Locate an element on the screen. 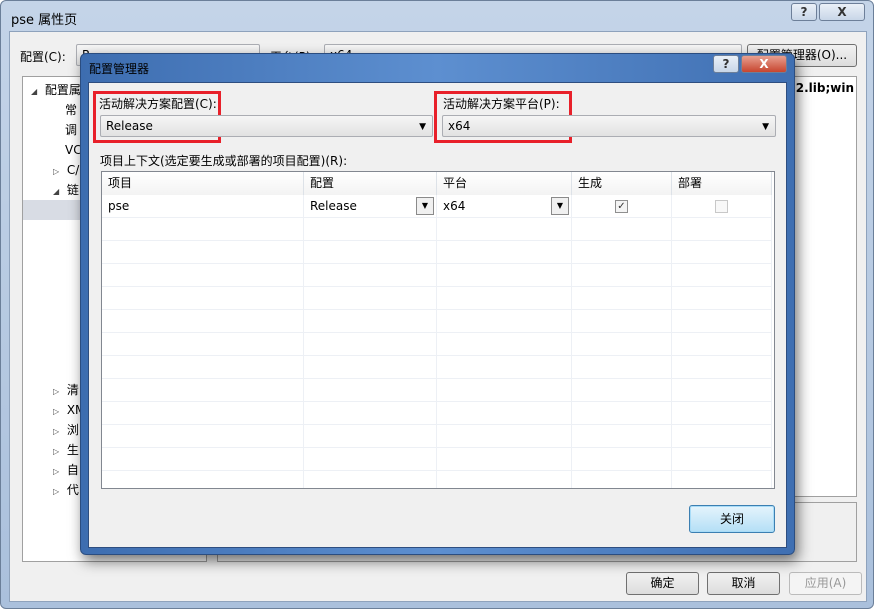 Image resolution: width=874 pixels, height=609 pixels. column-header: 生成 is located at coordinates (622, 183).